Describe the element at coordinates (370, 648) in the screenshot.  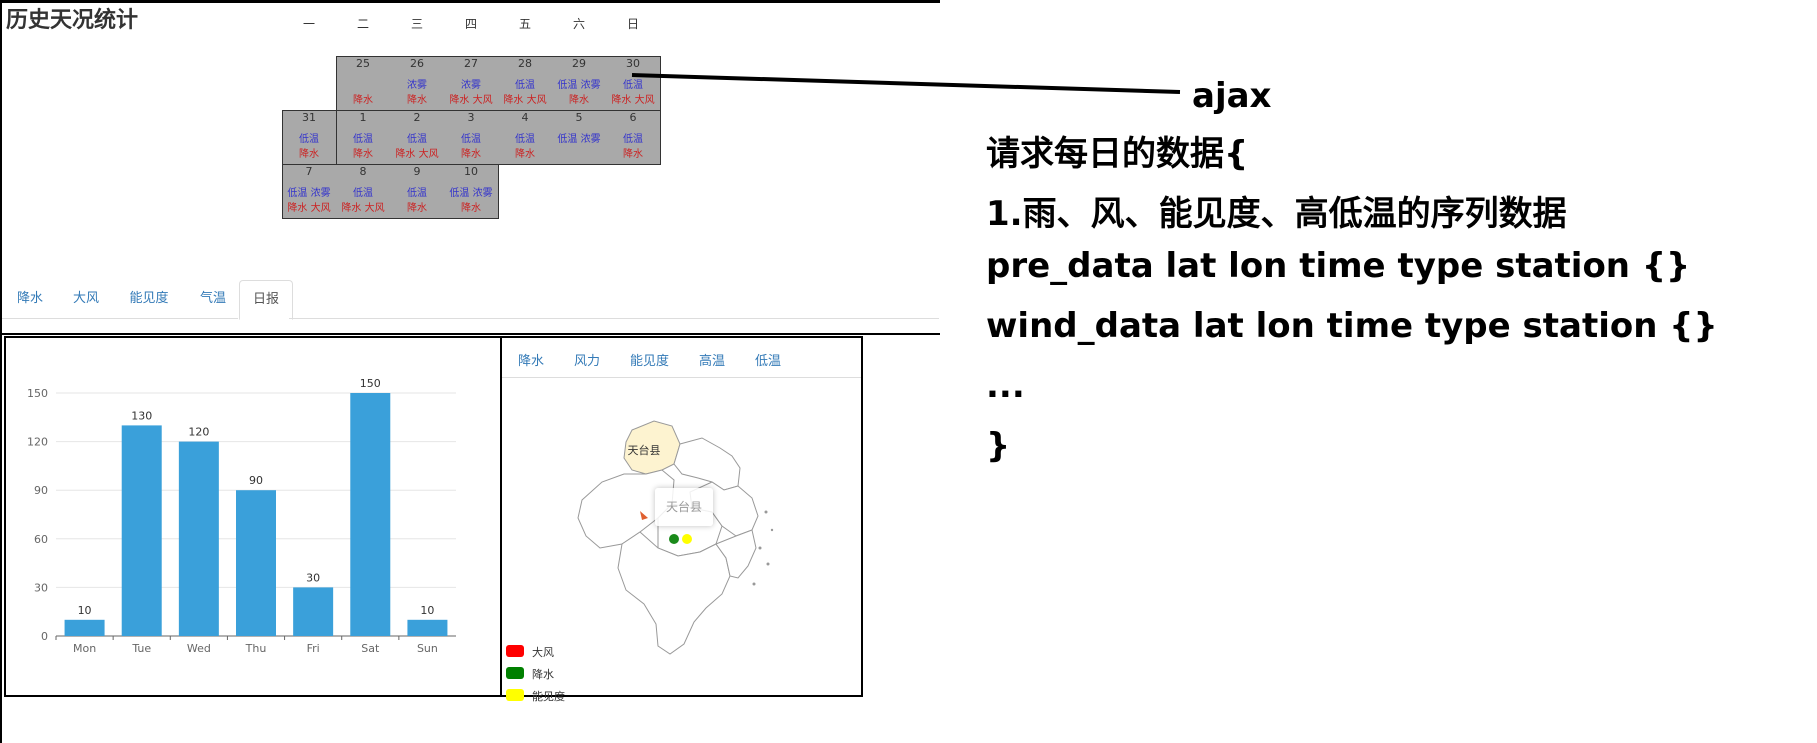
I see `x-tick-label: Sat` at that location.